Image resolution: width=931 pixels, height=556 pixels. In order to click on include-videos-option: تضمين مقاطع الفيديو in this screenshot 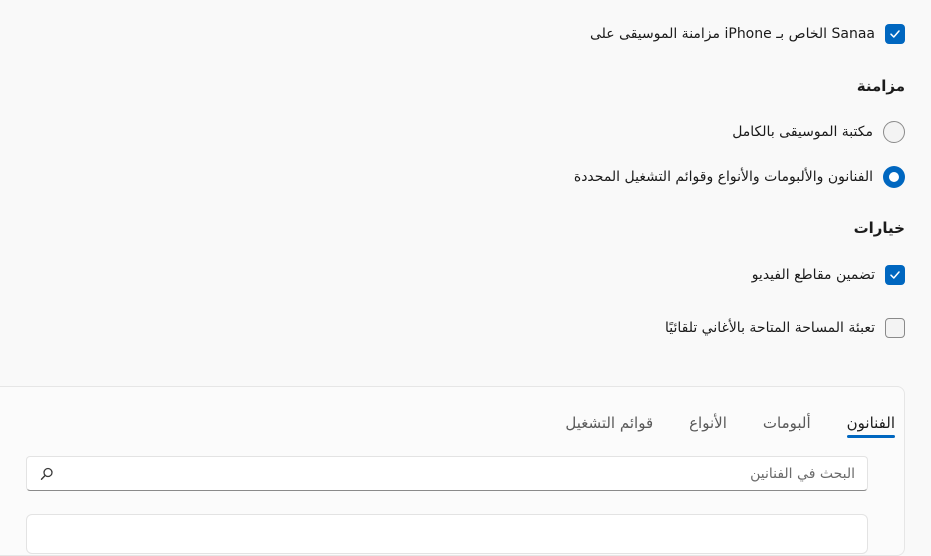, I will do `click(828, 275)`.